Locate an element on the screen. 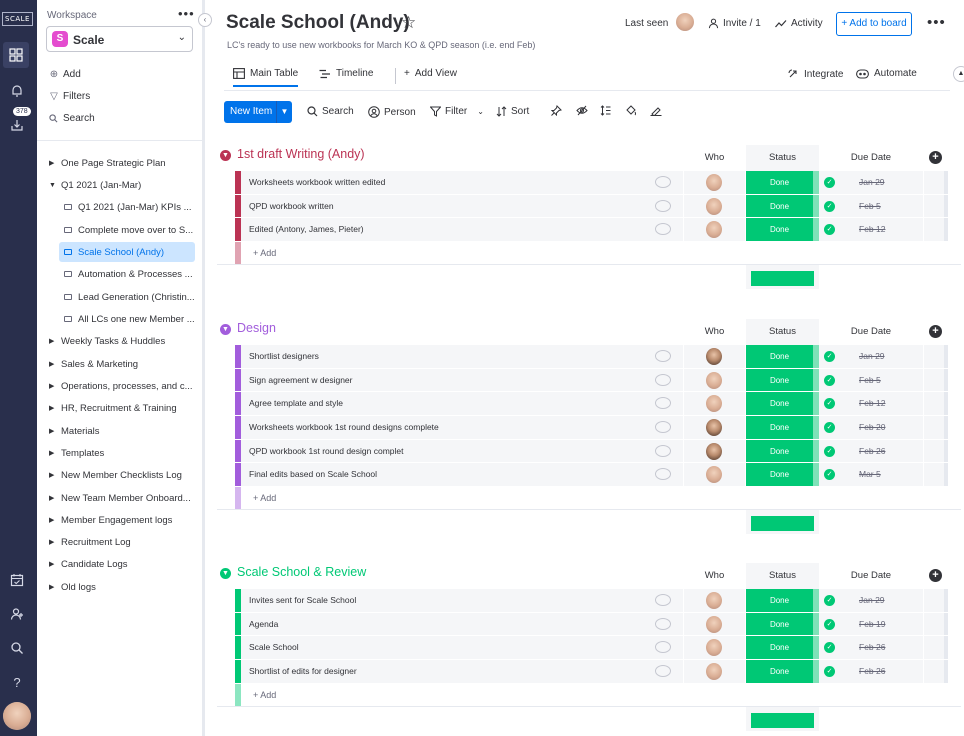 This screenshot has height=736, width=964. column-header-who: Who is located at coordinates (714, 332).